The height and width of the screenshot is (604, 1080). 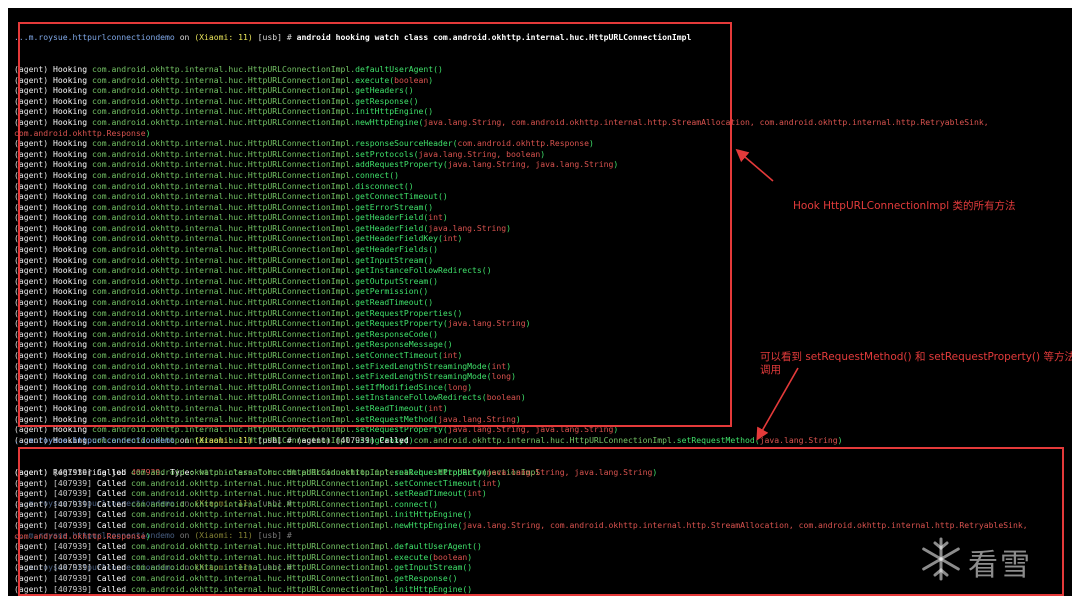 I want to click on watermark-logo: 看雪, so click(x=989, y=560).